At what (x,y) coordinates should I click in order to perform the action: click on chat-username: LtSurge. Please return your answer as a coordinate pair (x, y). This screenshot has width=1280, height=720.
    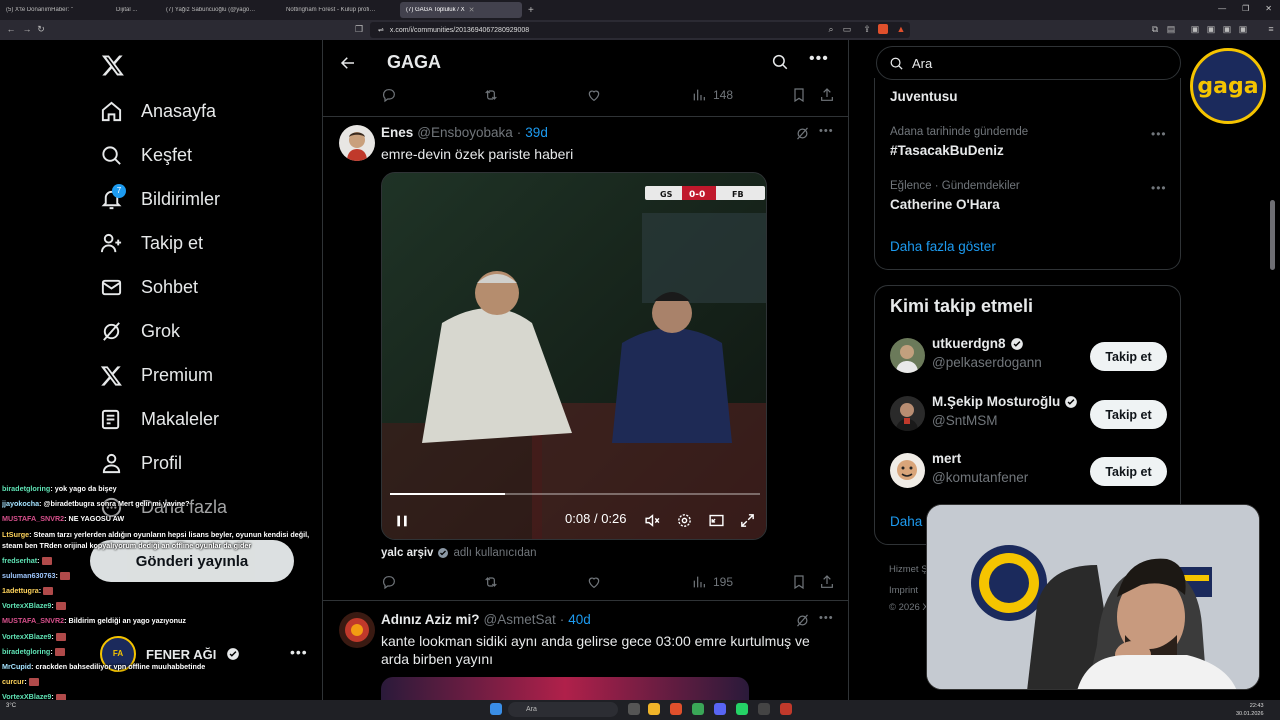
    Looking at the image, I should click on (15, 534).